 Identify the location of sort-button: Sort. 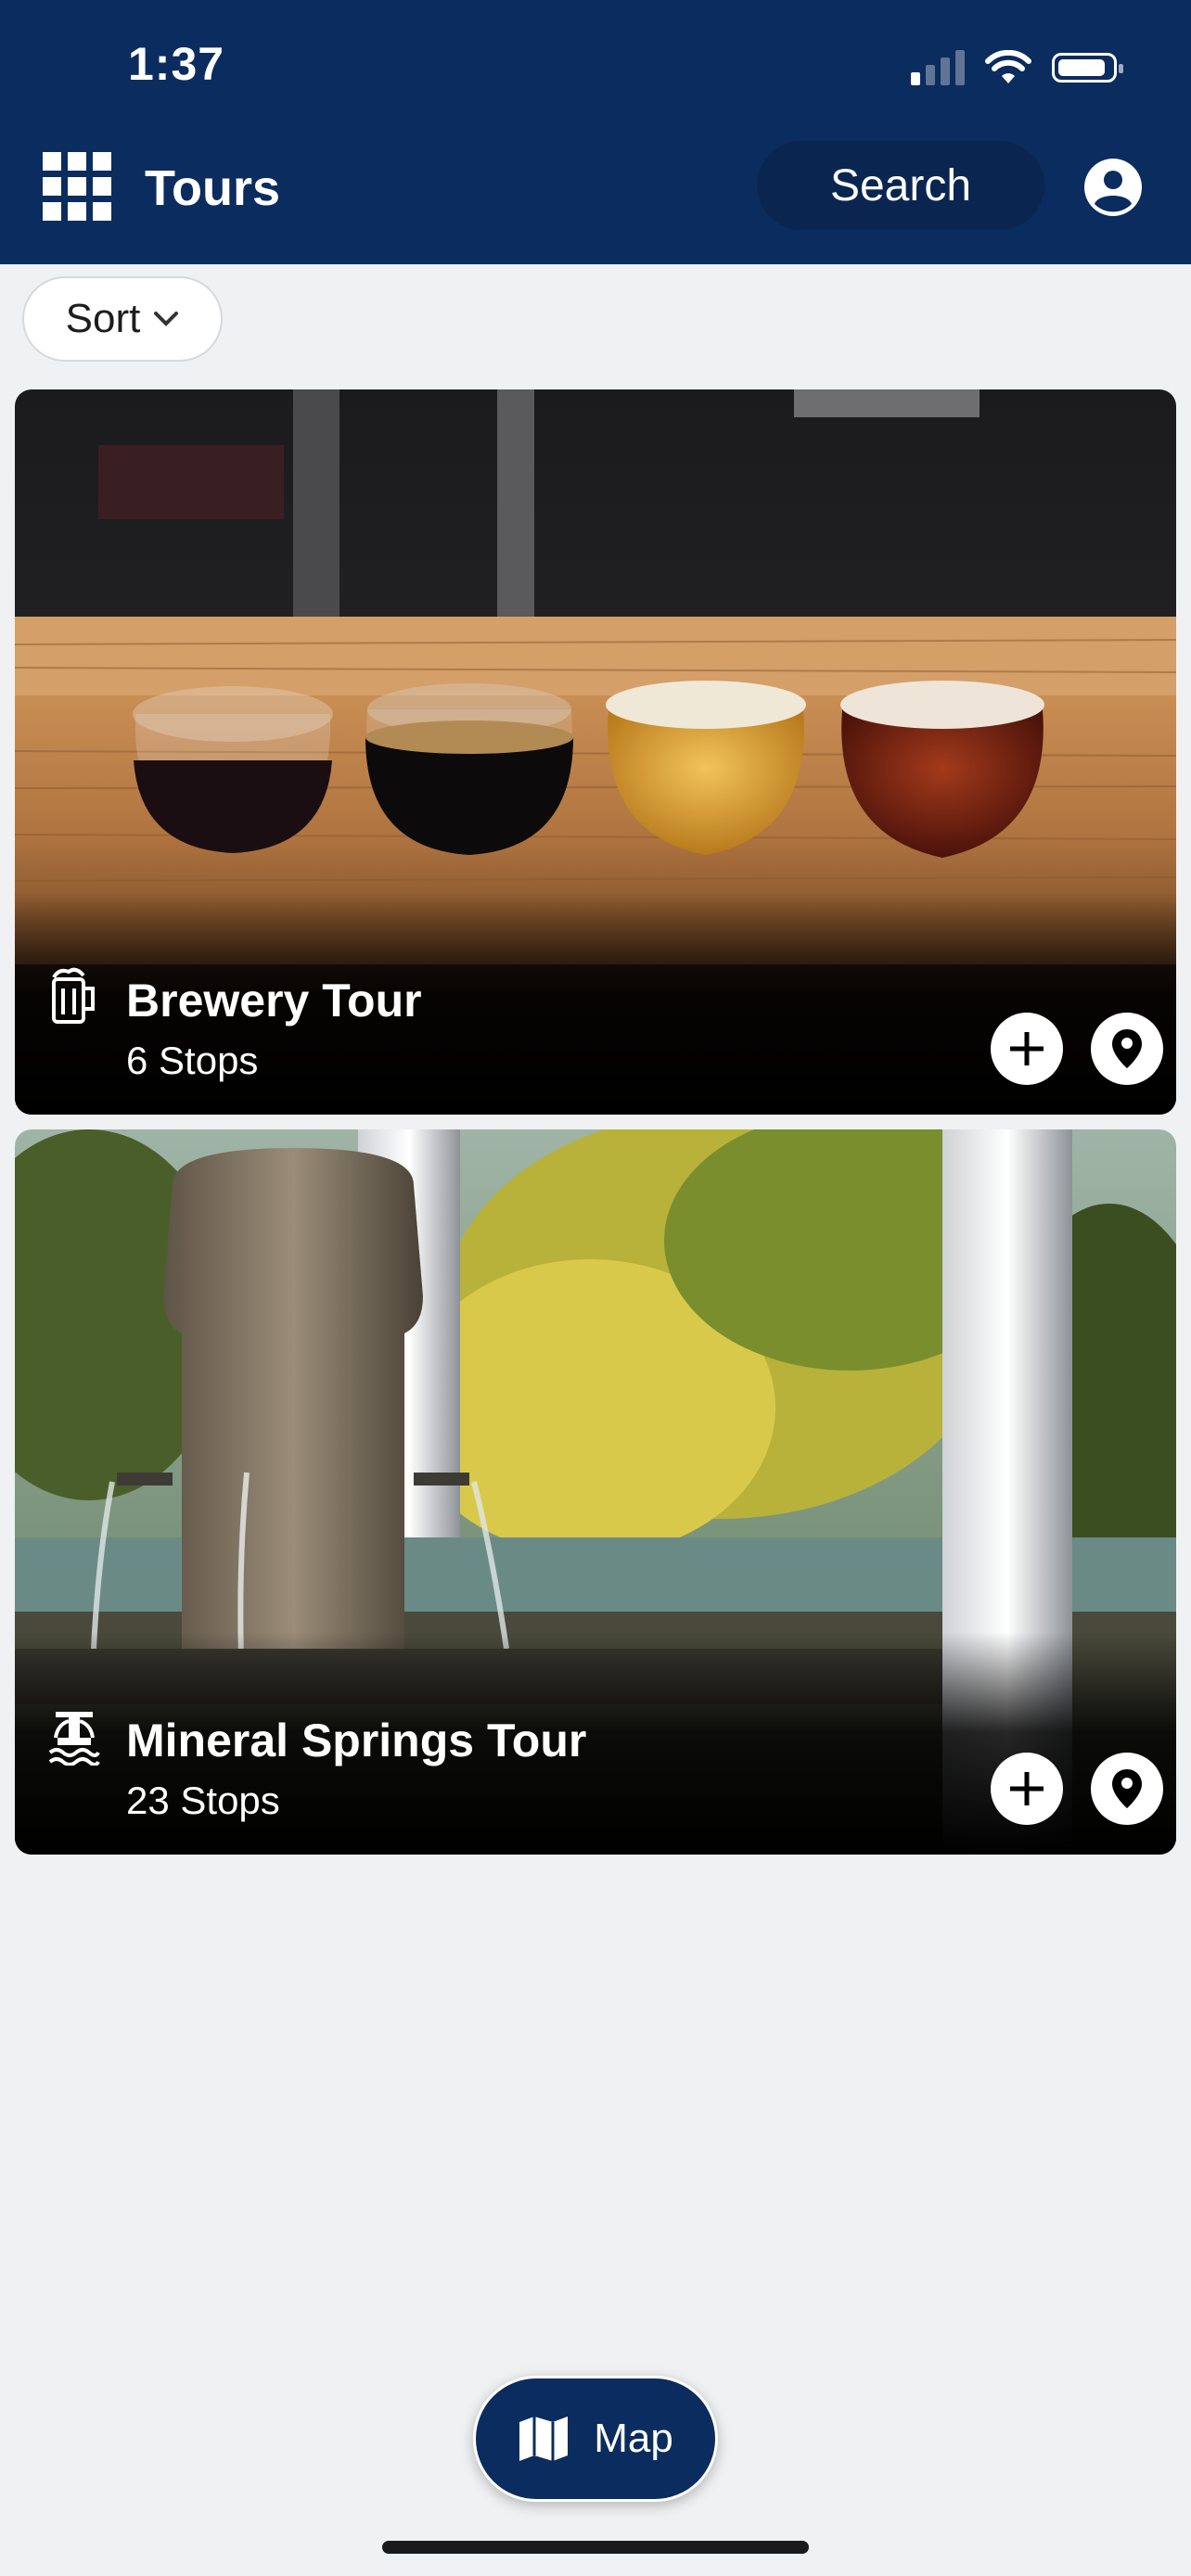
(122, 319).